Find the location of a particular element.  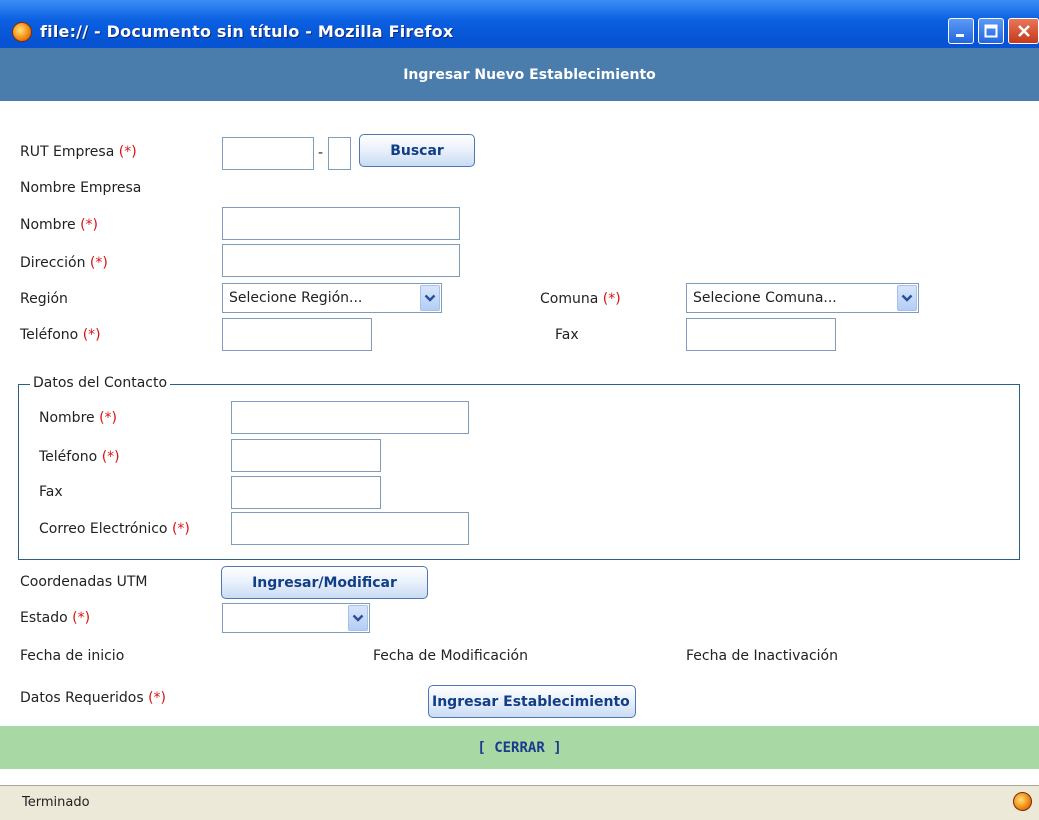

status-label-row: Estado (*) is located at coordinates (55, 618).